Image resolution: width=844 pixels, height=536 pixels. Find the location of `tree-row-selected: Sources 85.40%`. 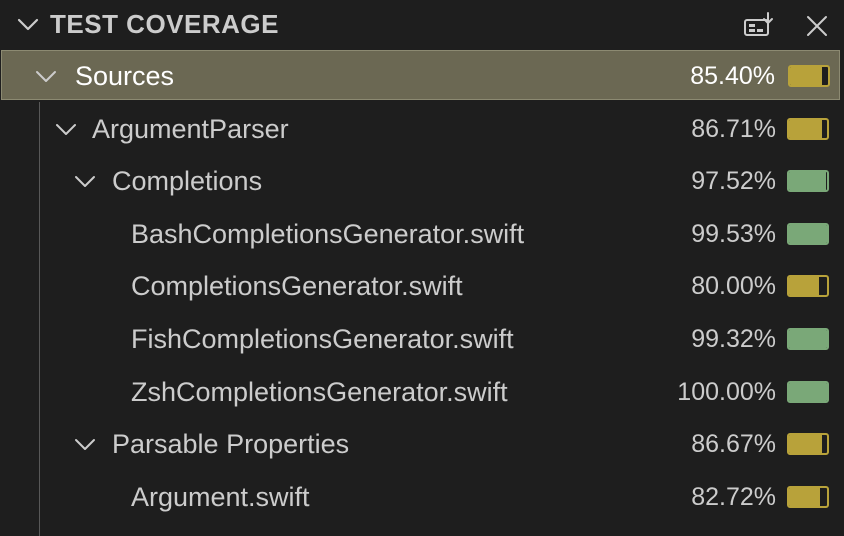

tree-row-selected: Sources 85.40% is located at coordinates (420, 75).